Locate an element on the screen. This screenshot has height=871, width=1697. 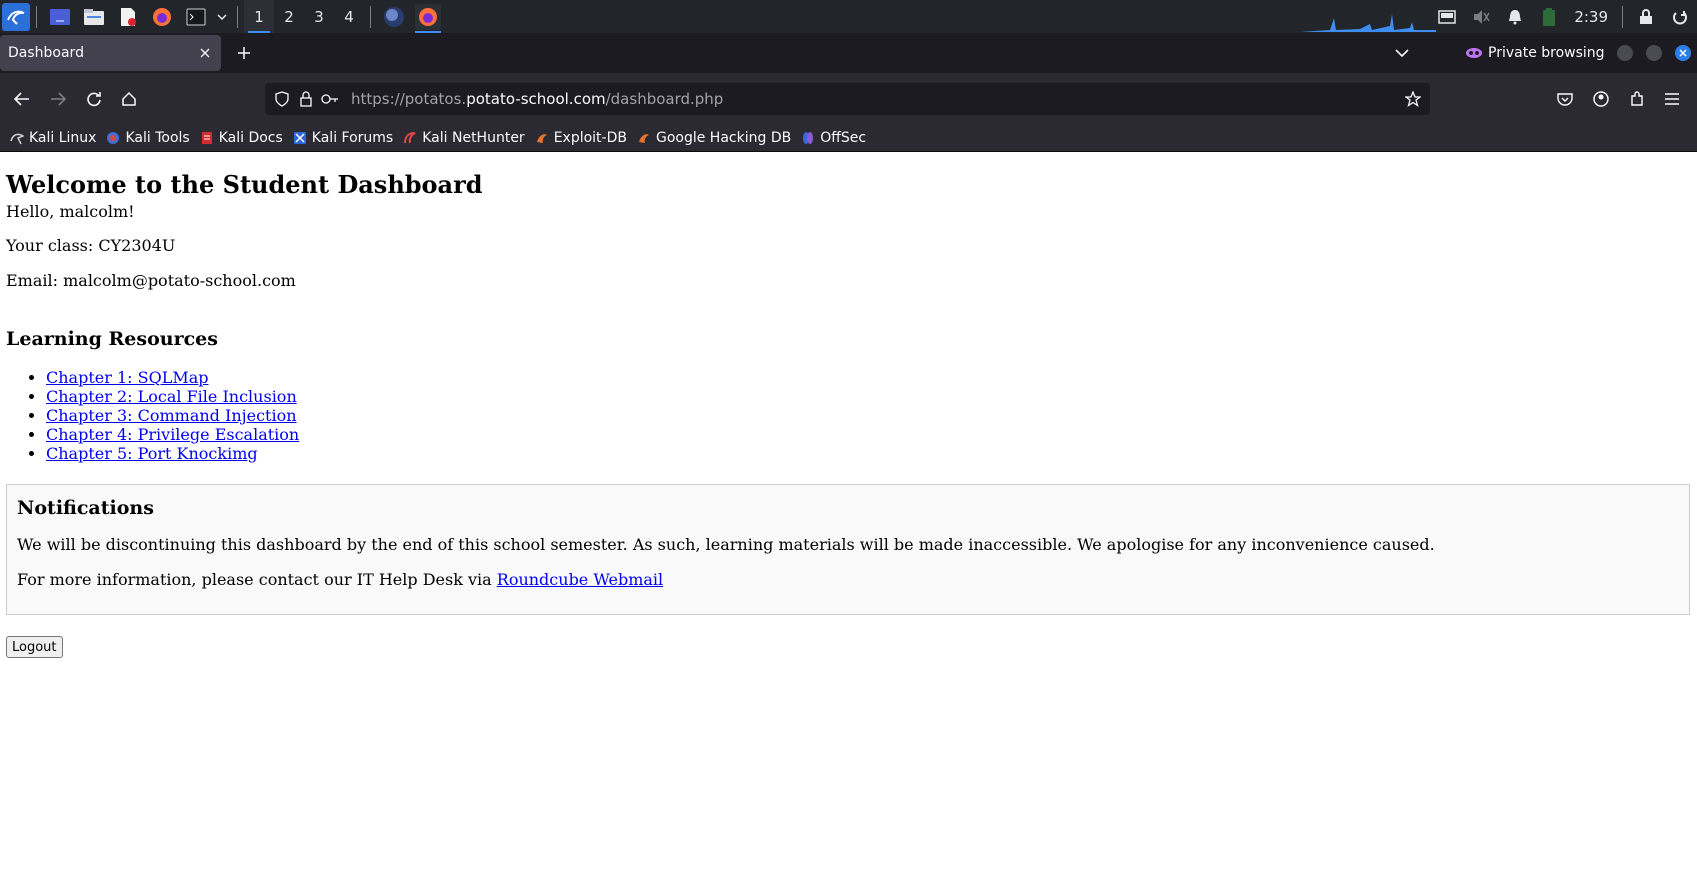
new-tab-button is located at coordinates (244, 53).